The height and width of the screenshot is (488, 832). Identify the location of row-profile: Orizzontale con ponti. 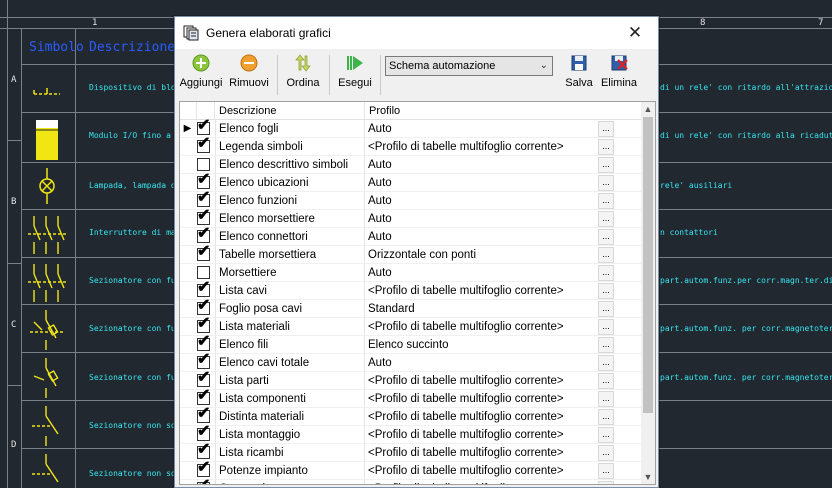
(481, 255).